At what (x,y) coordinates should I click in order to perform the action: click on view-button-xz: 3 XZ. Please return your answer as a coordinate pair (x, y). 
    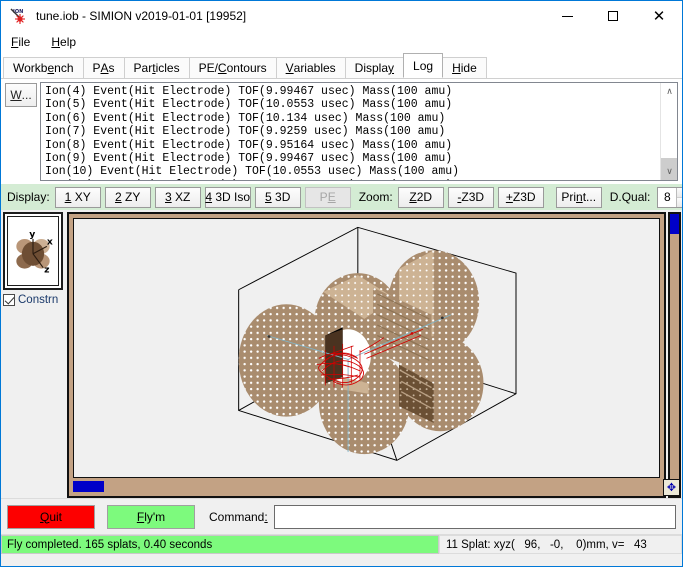
    Looking at the image, I should click on (177, 197).